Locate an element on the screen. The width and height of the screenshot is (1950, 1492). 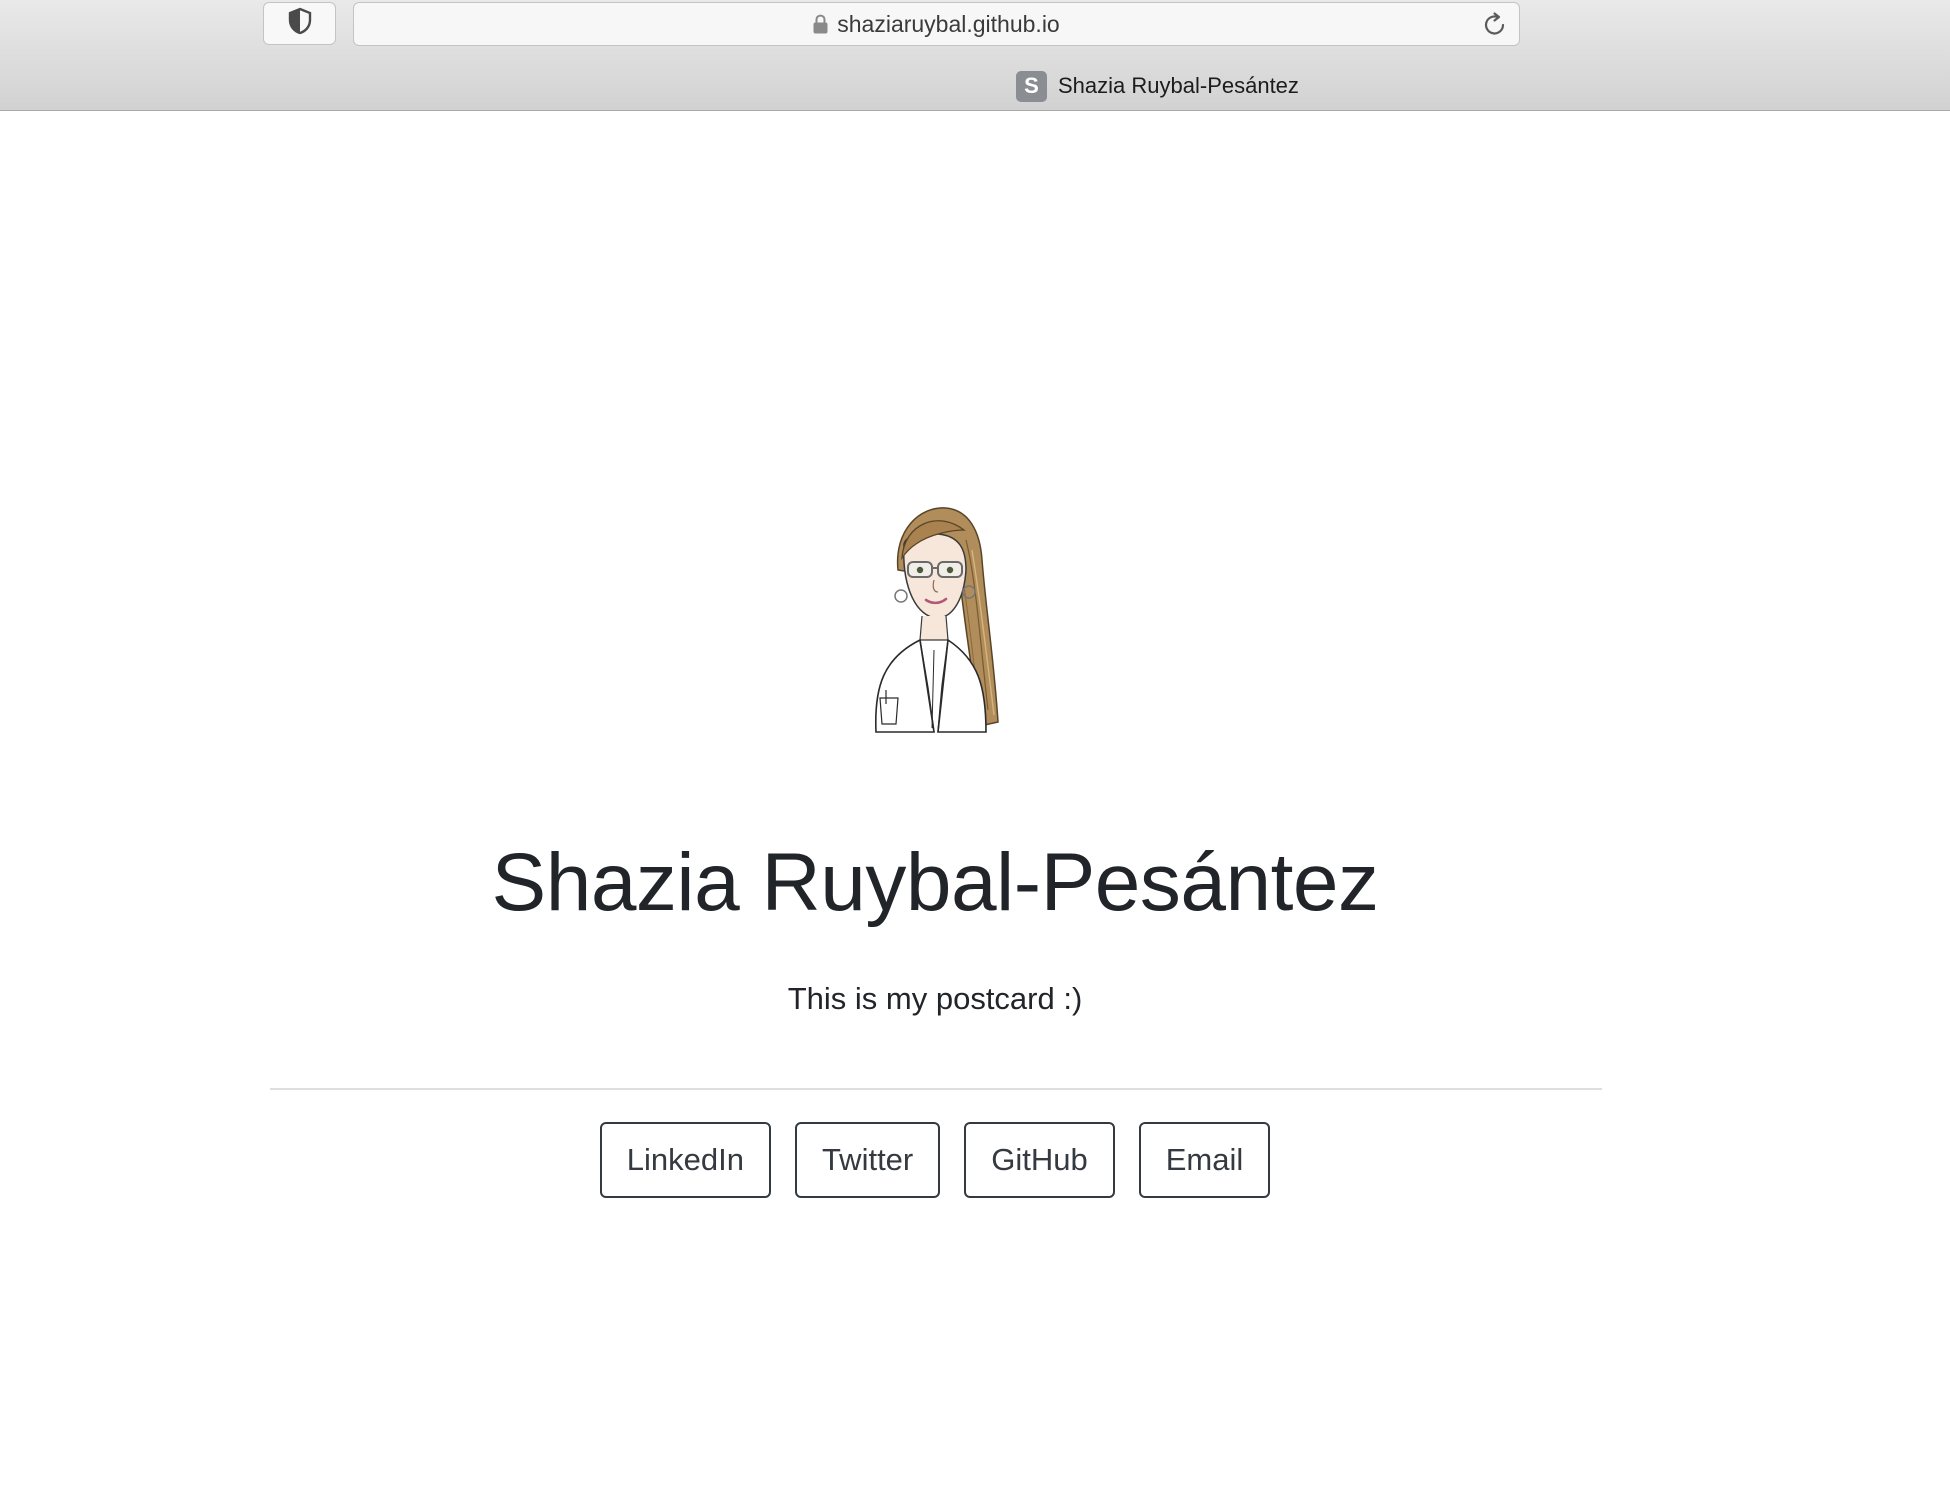
shield-icon is located at coordinates (300, 23).